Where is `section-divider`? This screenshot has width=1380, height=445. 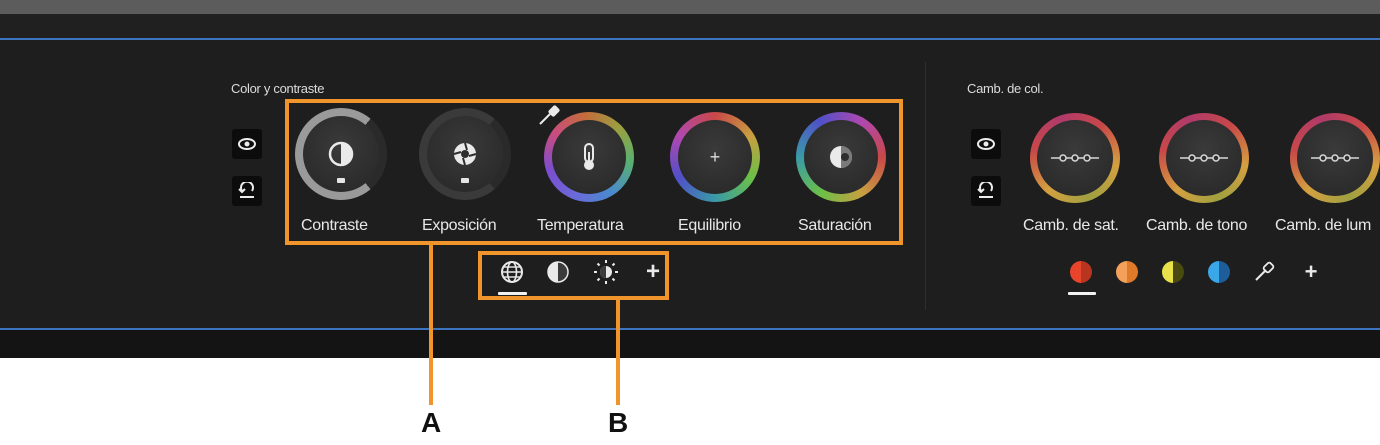 section-divider is located at coordinates (925, 186).